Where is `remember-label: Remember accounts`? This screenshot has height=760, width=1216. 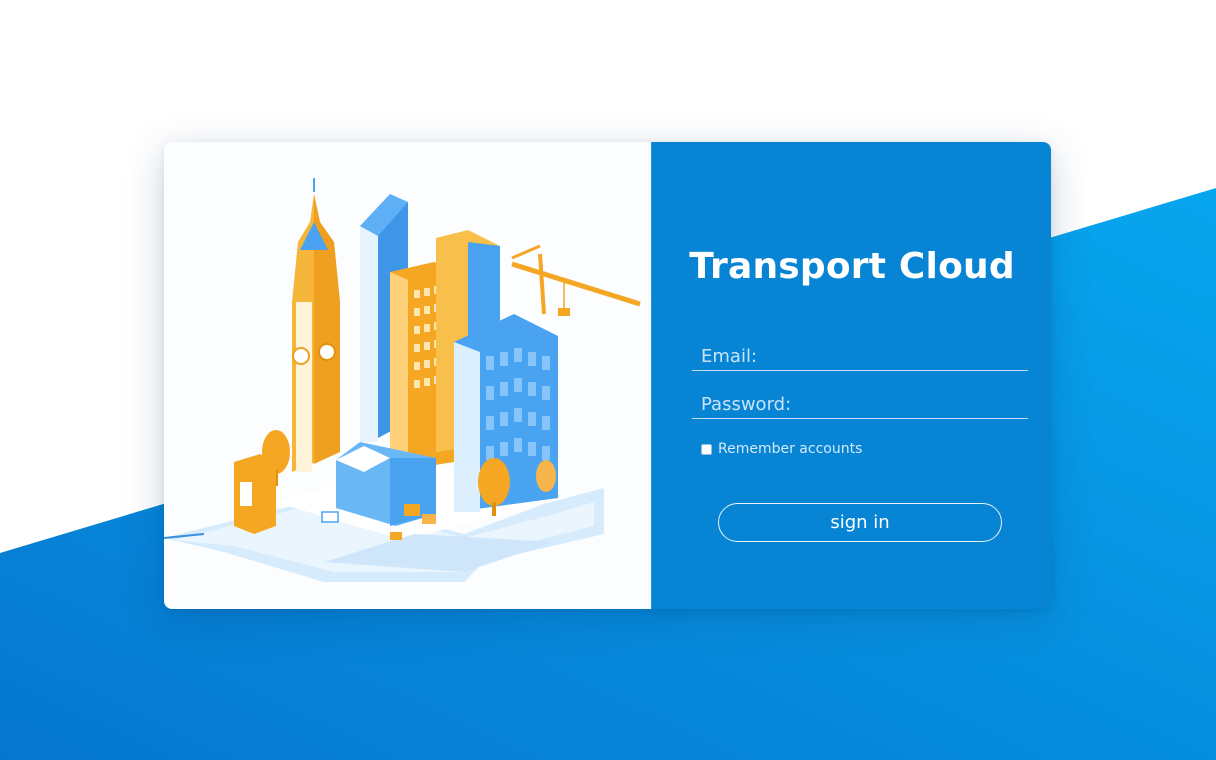 remember-label: Remember accounts is located at coordinates (790, 449).